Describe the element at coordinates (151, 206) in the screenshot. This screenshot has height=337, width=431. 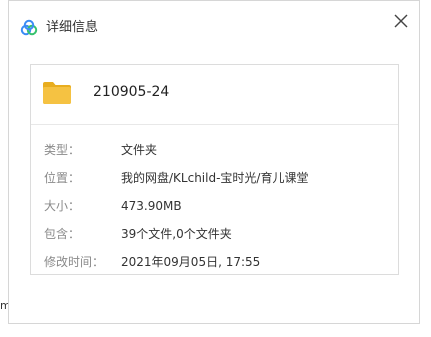
I see `detail-value: 473.90MB` at that location.